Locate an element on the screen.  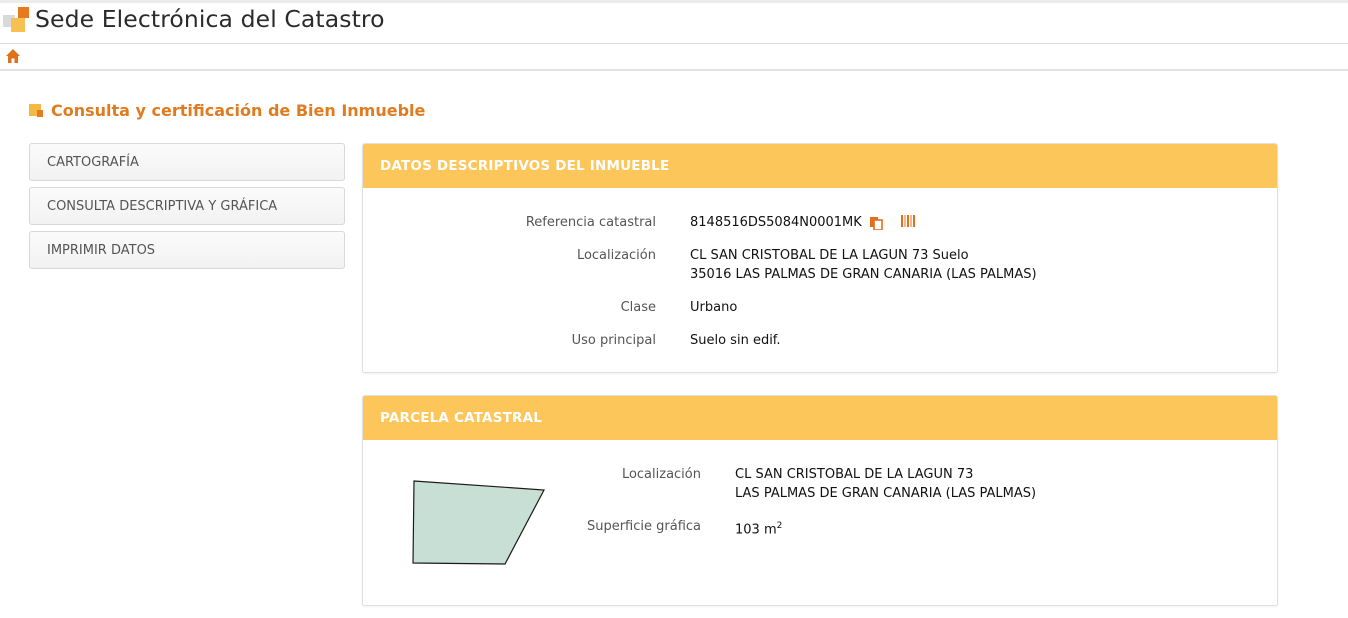
superficie-exponent: 2 is located at coordinates (779, 526).